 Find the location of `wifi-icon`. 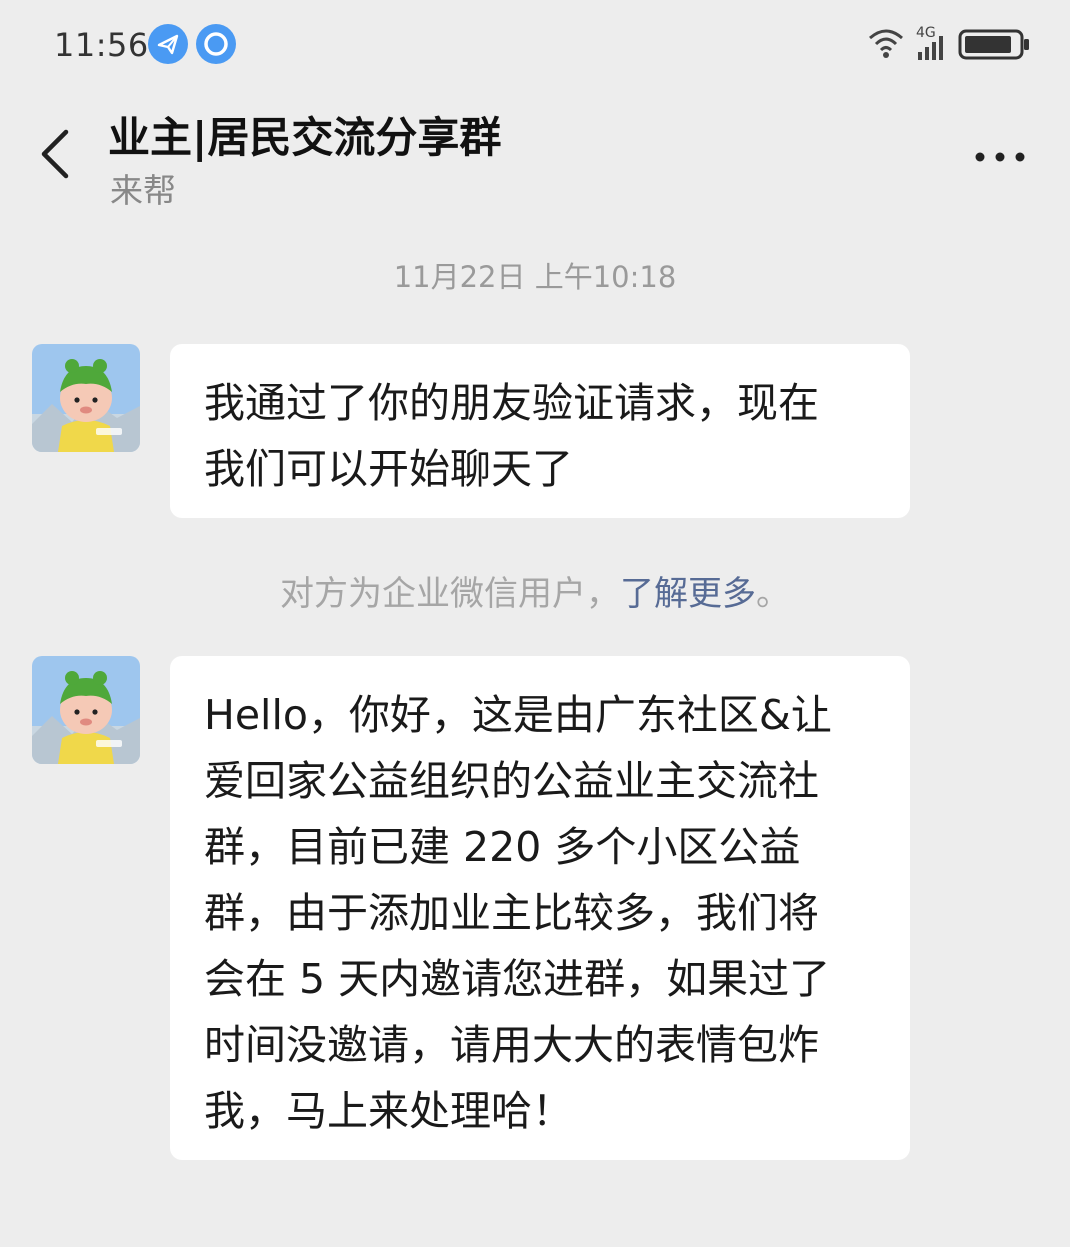

wifi-icon is located at coordinates (886, 43).